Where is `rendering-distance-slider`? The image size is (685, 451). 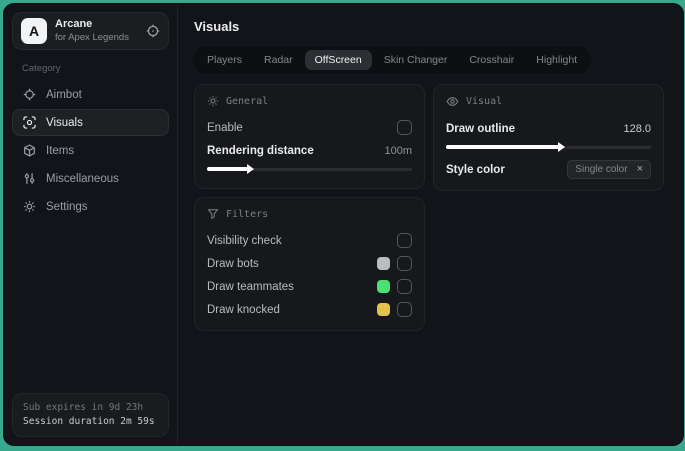 rendering-distance-slider is located at coordinates (309, 169).